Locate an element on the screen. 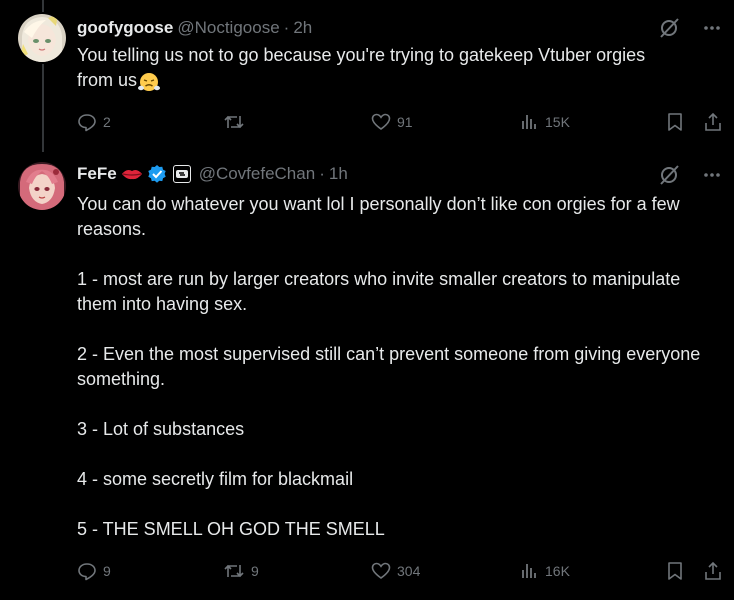 Image resolution: width=734 pixels, height=600 pixels. tweet-actions: 2 91 15K is located at coordinates (401, 122).